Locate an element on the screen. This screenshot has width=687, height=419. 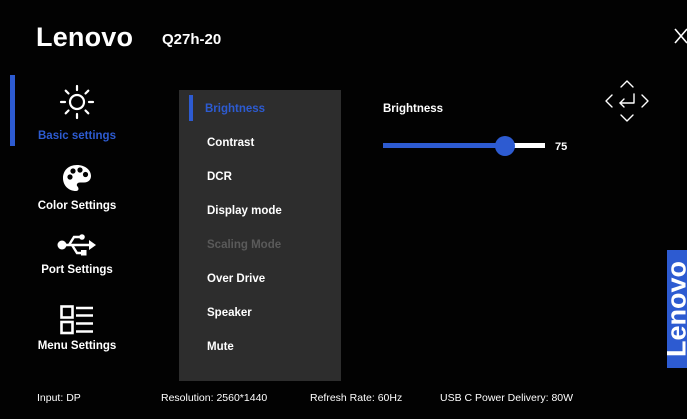
brightness-icon is located at coordinates (77, 102).